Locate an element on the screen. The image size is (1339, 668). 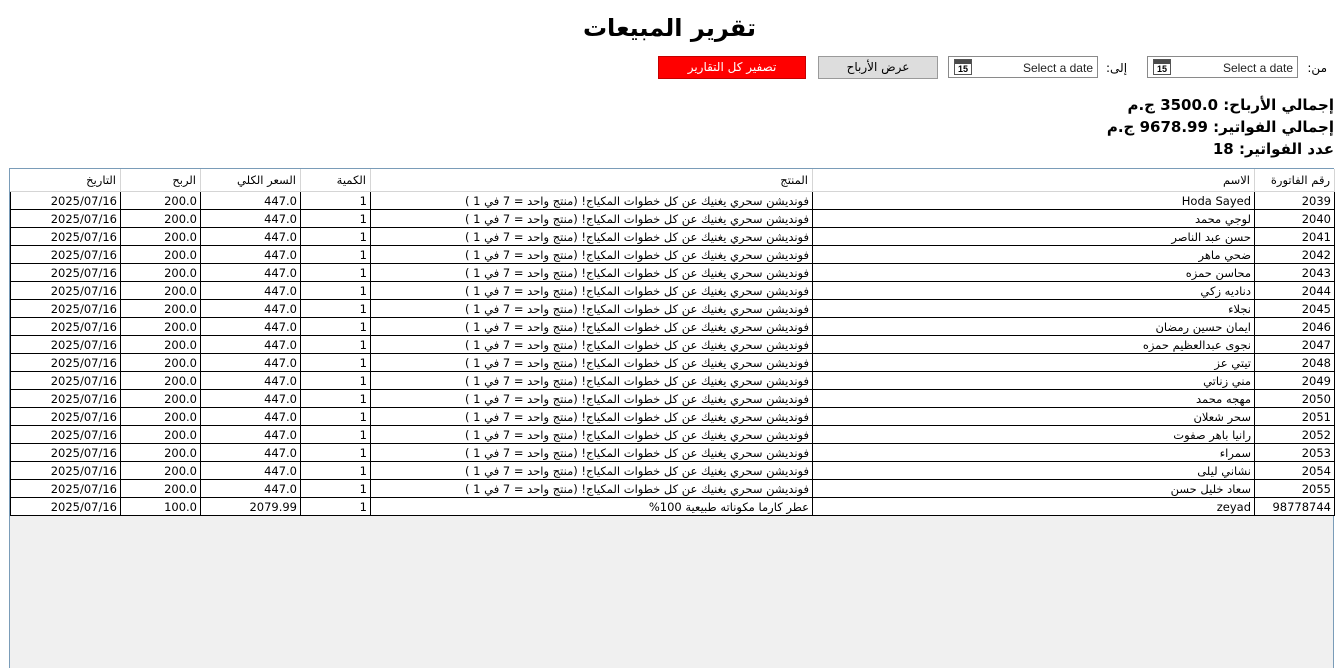
invoice-number-cell: 2052 is located at coordinates (1294, 434).